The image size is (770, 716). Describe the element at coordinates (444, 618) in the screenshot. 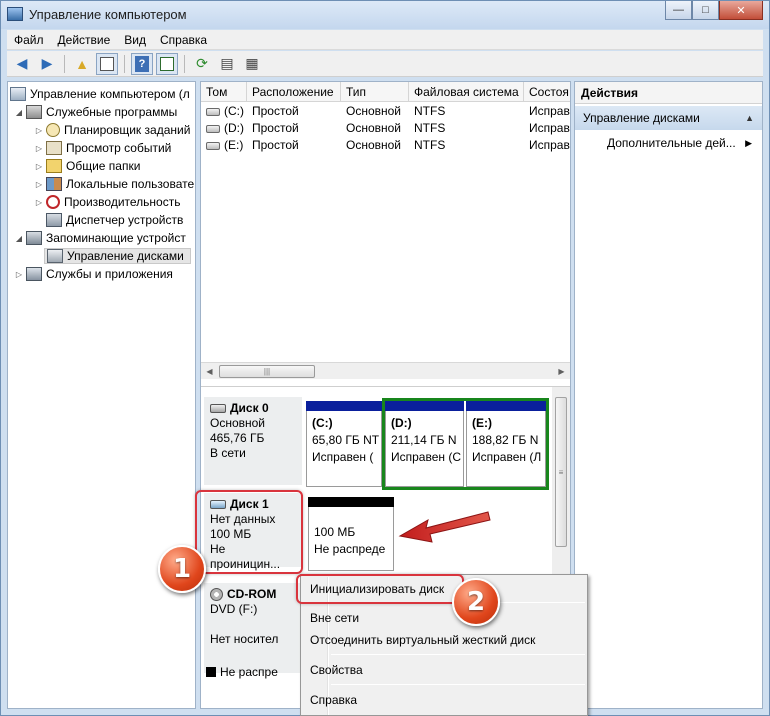

I see `menu-offline: Вне сети` at that location.